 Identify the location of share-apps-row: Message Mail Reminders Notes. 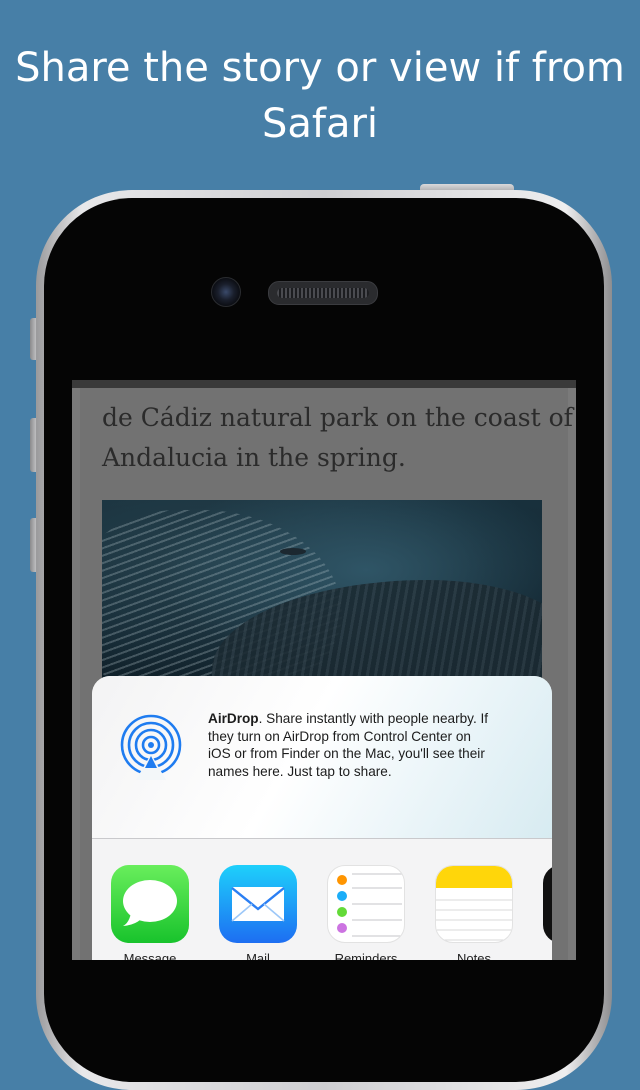
(322, 899).